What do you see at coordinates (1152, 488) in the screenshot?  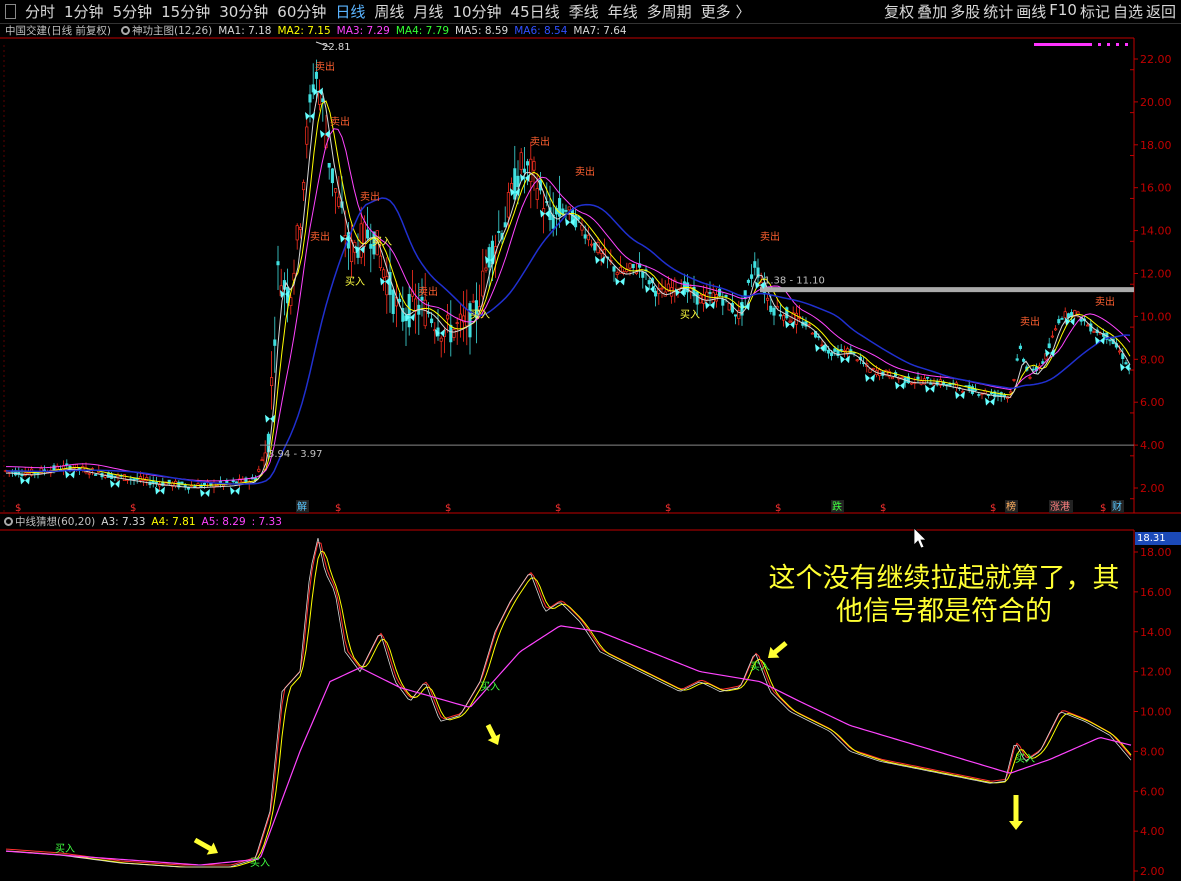 I see `y-tick-label: 2.00` at bounding box center [1152, 488].